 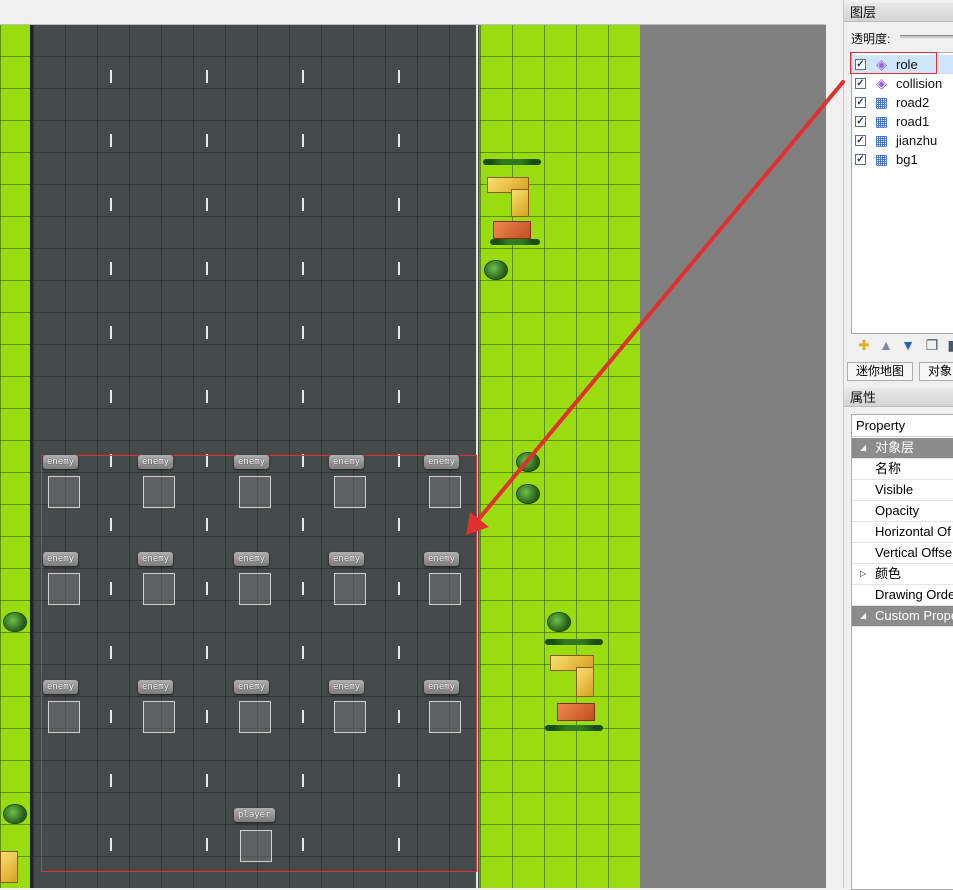 I want to click on duplicate-layer-icon: ❐, so click(x=932, y=345).